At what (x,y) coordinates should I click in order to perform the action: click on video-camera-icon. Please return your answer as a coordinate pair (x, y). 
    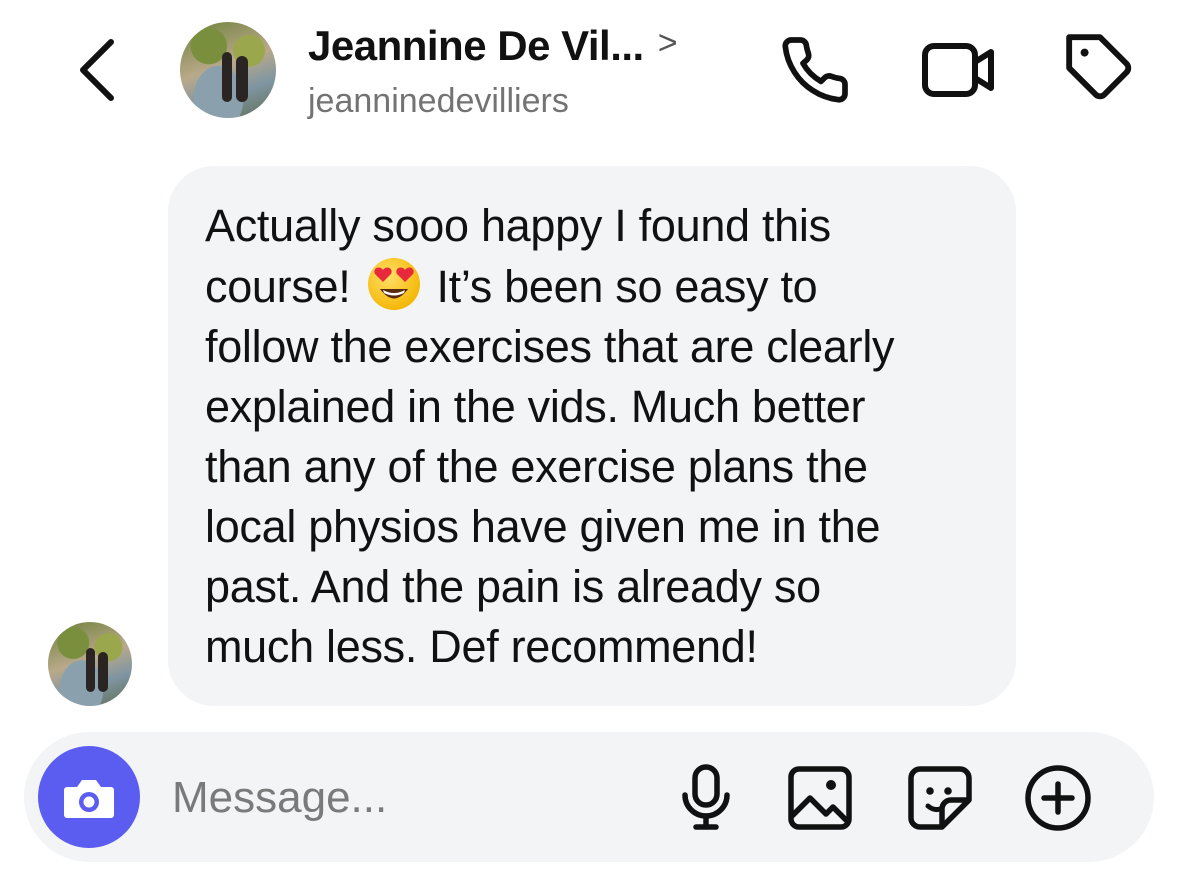
    Looking at the image, I should click on (957, 70).